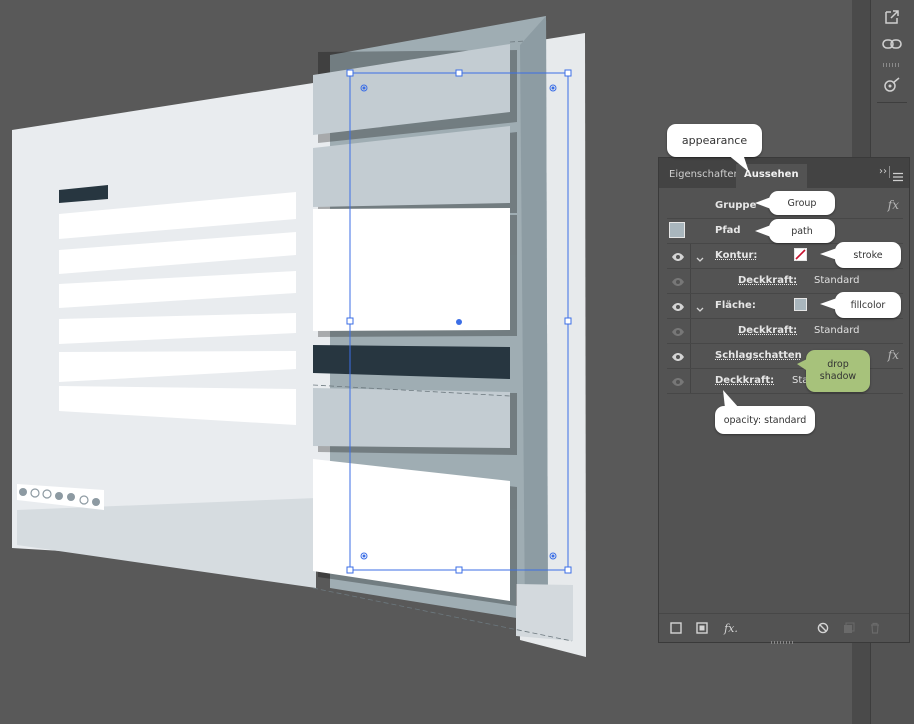 This screenshot has width=914, height=724. I want to click on callout-stroke: stroke, so click(868, 255).